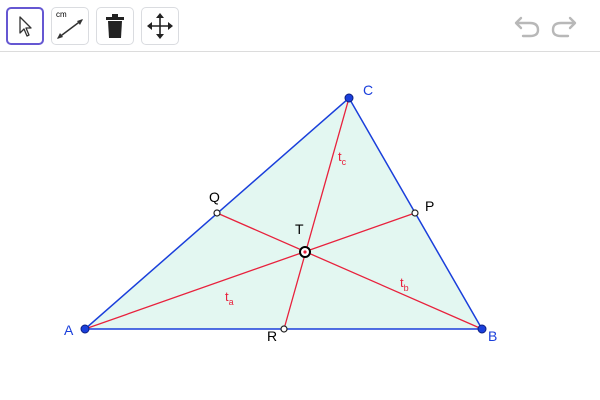 The image size is (600, 400). What do you see at coordinates (349, 98) in the screenshot?
I see `vertex-c` at bounding box center [349, 98].